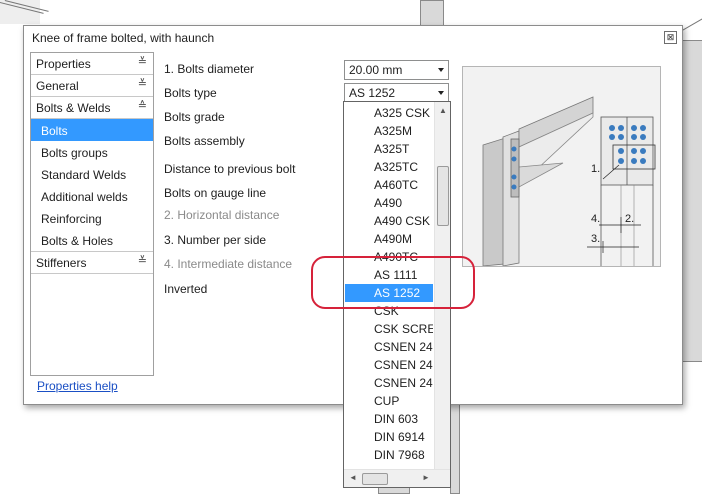  What do you see at coordinates (402, 221) in the screenshot?
I see `option-label: A490 CSK` at bounding box center [402, 221].